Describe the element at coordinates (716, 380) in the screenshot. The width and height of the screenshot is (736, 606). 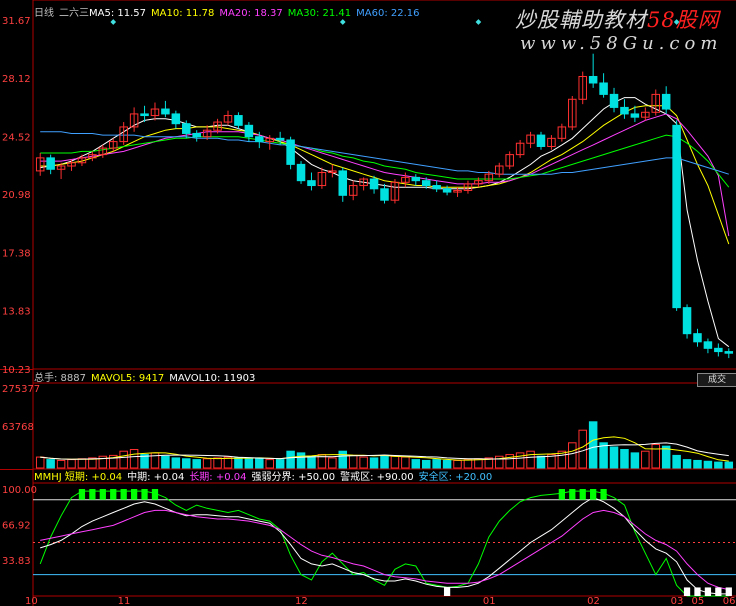
I see `volume-mode-button: 成交` at that location.